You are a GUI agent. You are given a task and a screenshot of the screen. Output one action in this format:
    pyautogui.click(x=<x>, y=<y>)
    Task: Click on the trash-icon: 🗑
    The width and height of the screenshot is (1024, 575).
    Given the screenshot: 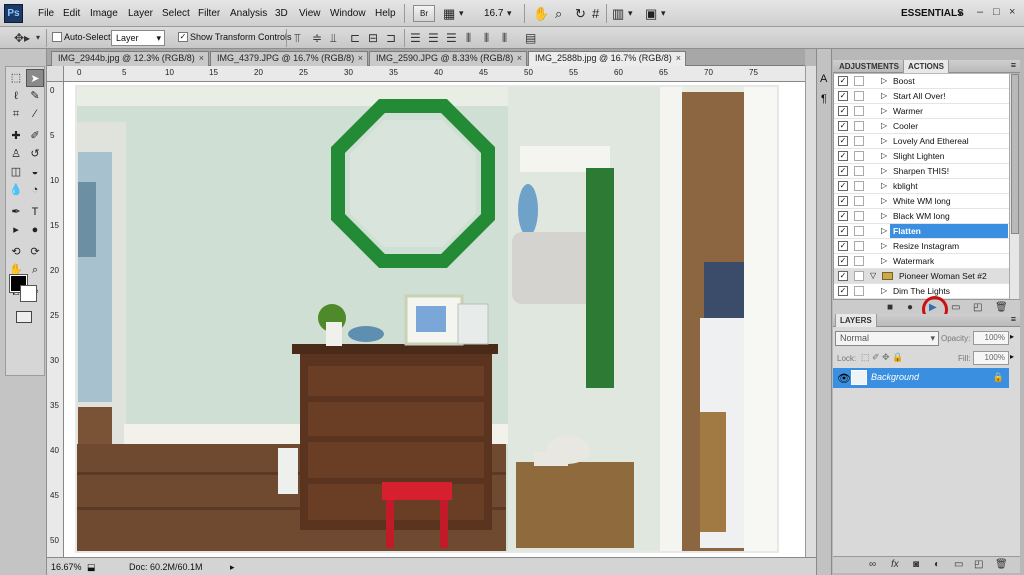 What is the action you would take?
    pyautogui.click(x=1001, y=307)
    